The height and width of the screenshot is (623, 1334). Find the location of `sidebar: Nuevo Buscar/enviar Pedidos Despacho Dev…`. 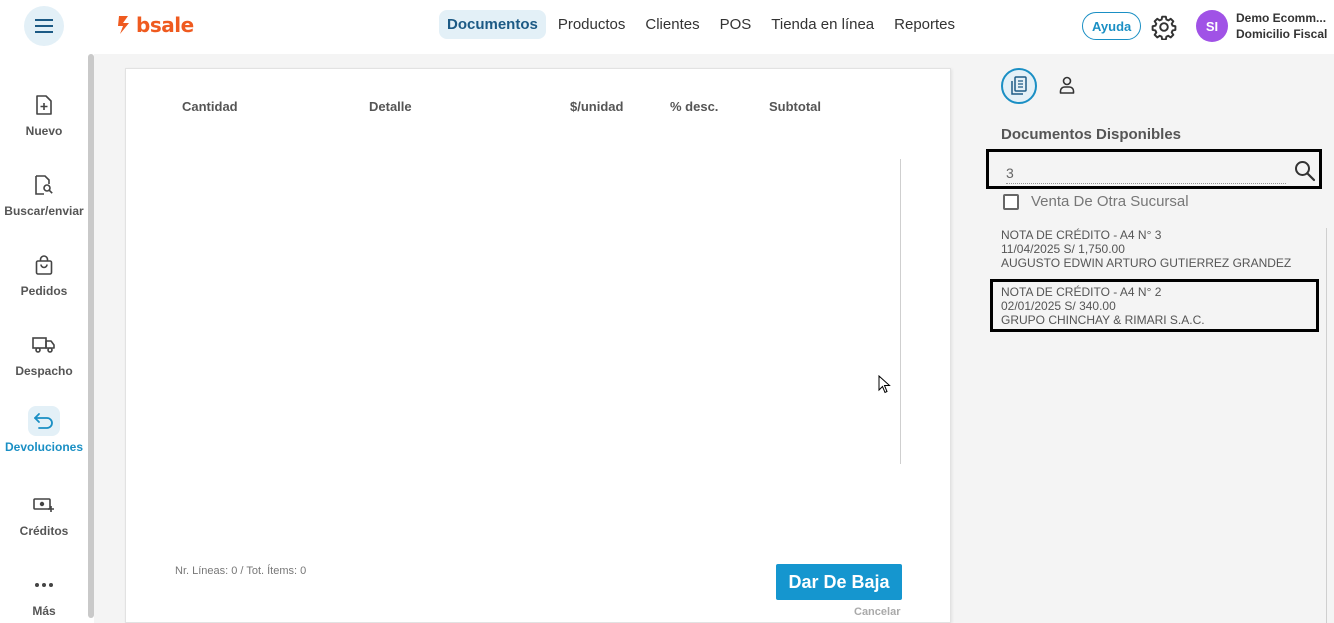

sidebar: Nuevo Buscar/enviar Pedidos Despacho Dev… is located at coordinates (44, 338).